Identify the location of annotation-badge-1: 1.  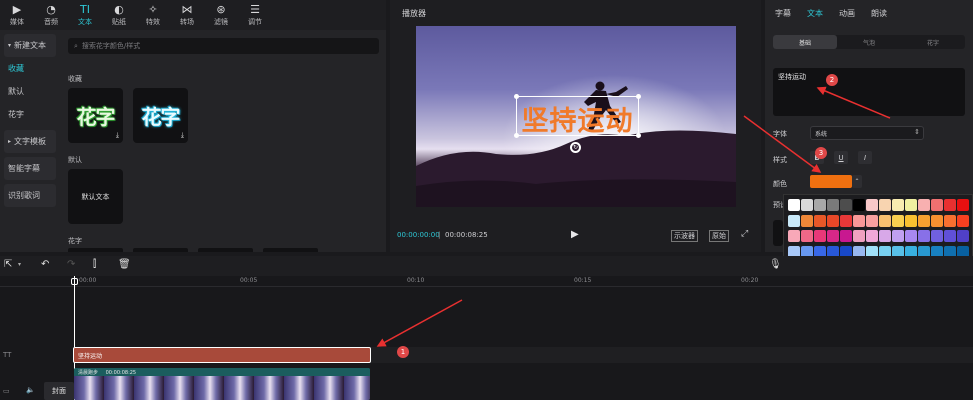
(403, 352).